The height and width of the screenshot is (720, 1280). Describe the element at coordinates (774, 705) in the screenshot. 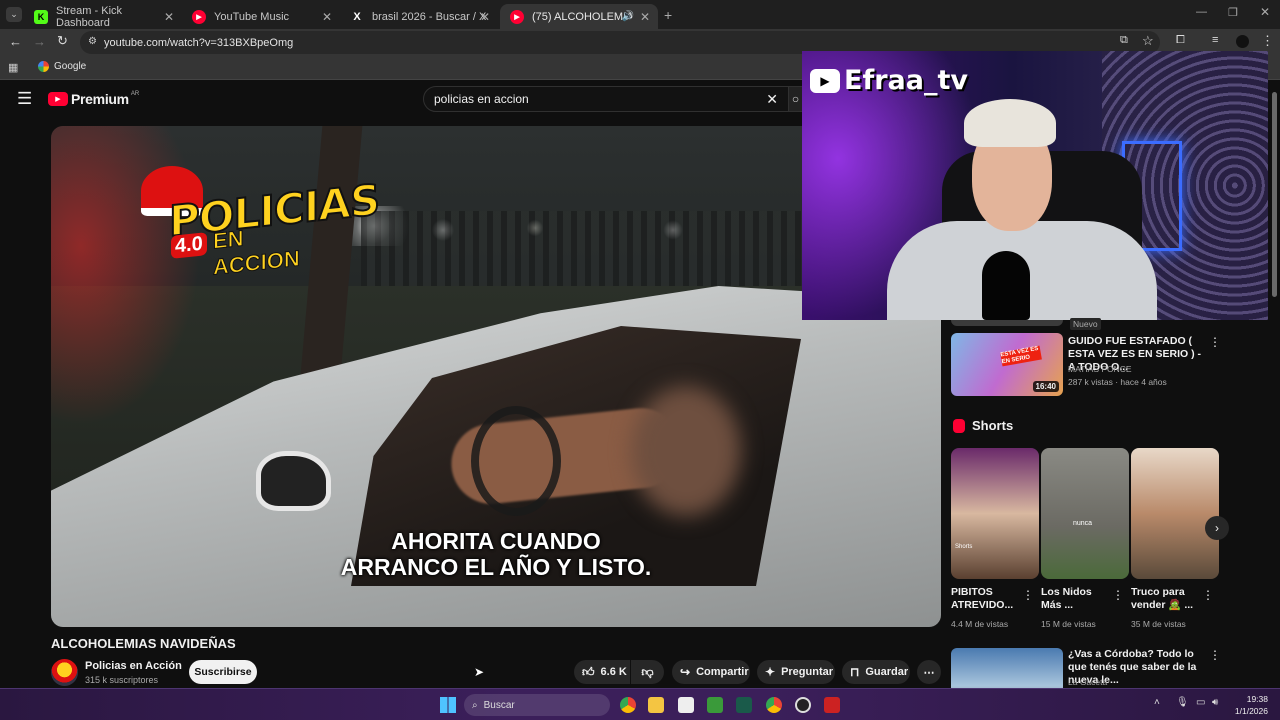

I see `chrome-profile-icon` at that location.